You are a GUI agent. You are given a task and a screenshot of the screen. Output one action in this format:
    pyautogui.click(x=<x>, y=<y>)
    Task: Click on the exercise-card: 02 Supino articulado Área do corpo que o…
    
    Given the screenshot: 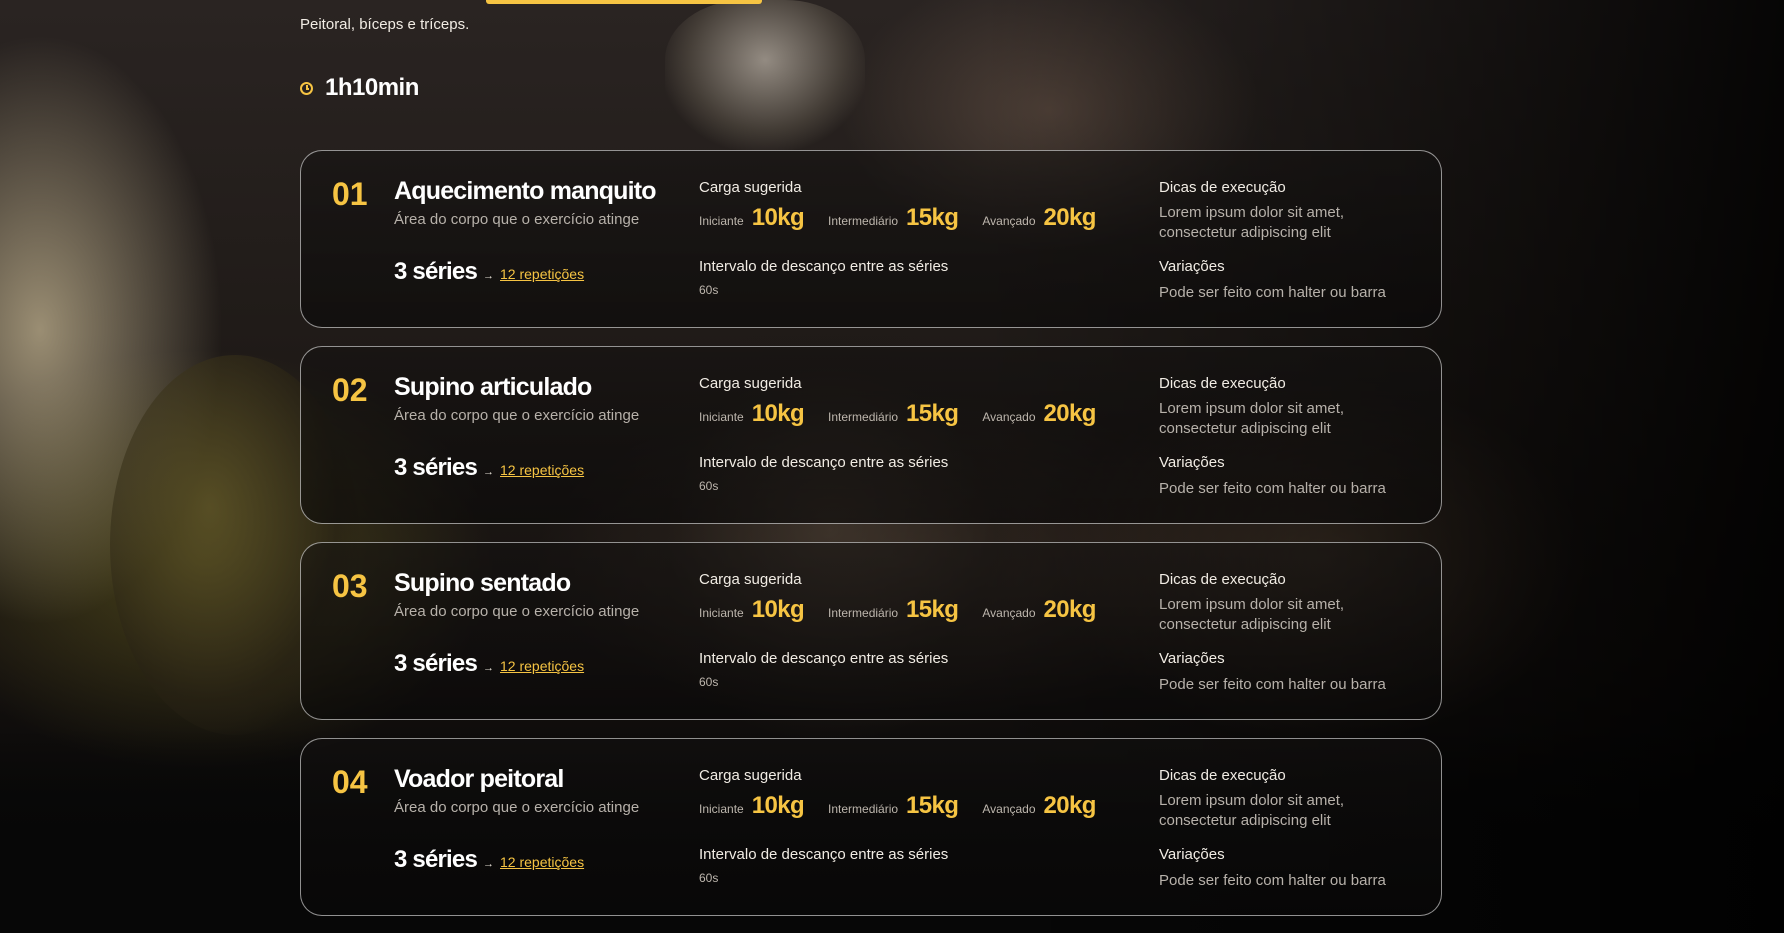 What is the action you would take?
    pyautogui.click(x=871, y=435)
    